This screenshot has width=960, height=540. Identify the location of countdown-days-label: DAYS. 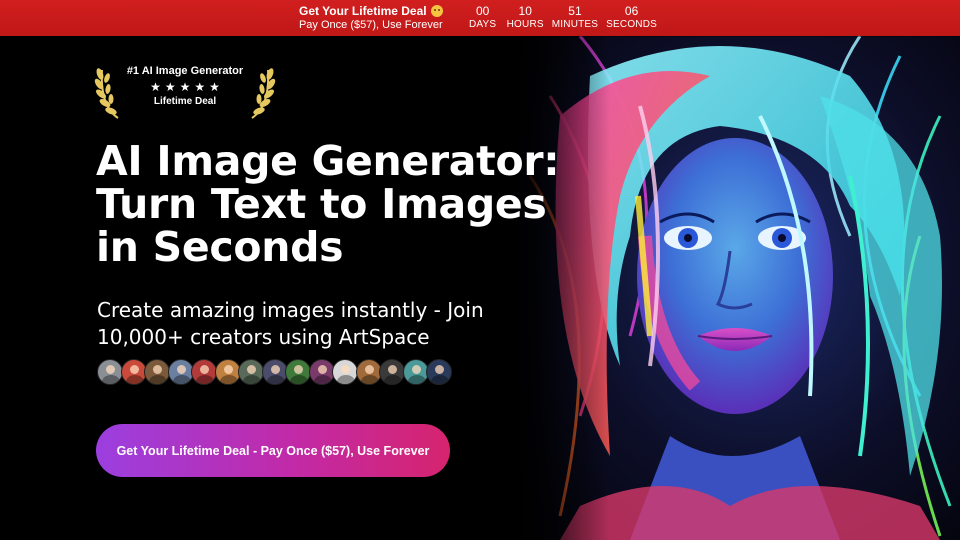
(482, 24).